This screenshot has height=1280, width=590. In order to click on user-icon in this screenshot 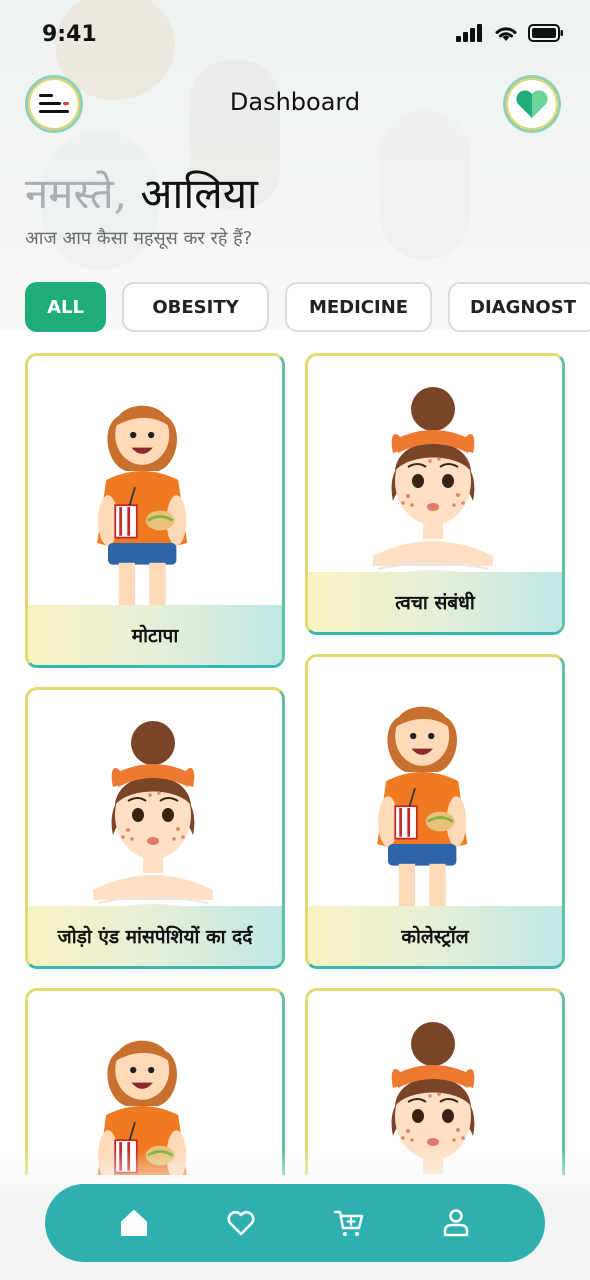, I will do `click(456, 1223)`.